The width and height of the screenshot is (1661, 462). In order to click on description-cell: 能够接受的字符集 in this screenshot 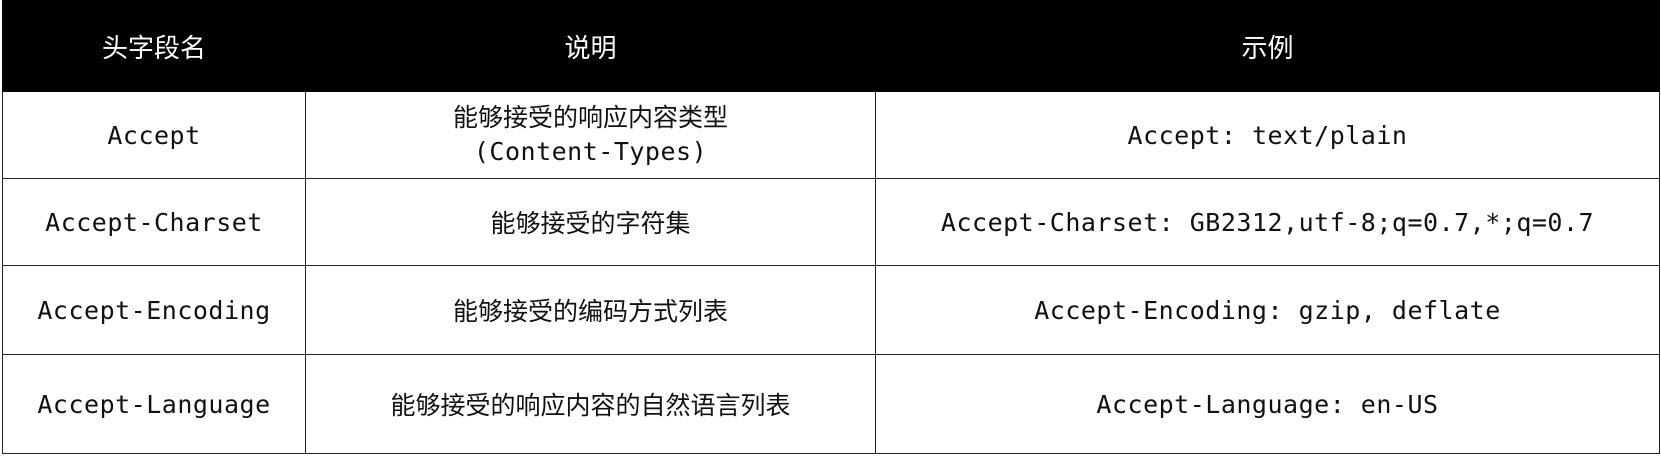, I will do `click(590, 222)`.